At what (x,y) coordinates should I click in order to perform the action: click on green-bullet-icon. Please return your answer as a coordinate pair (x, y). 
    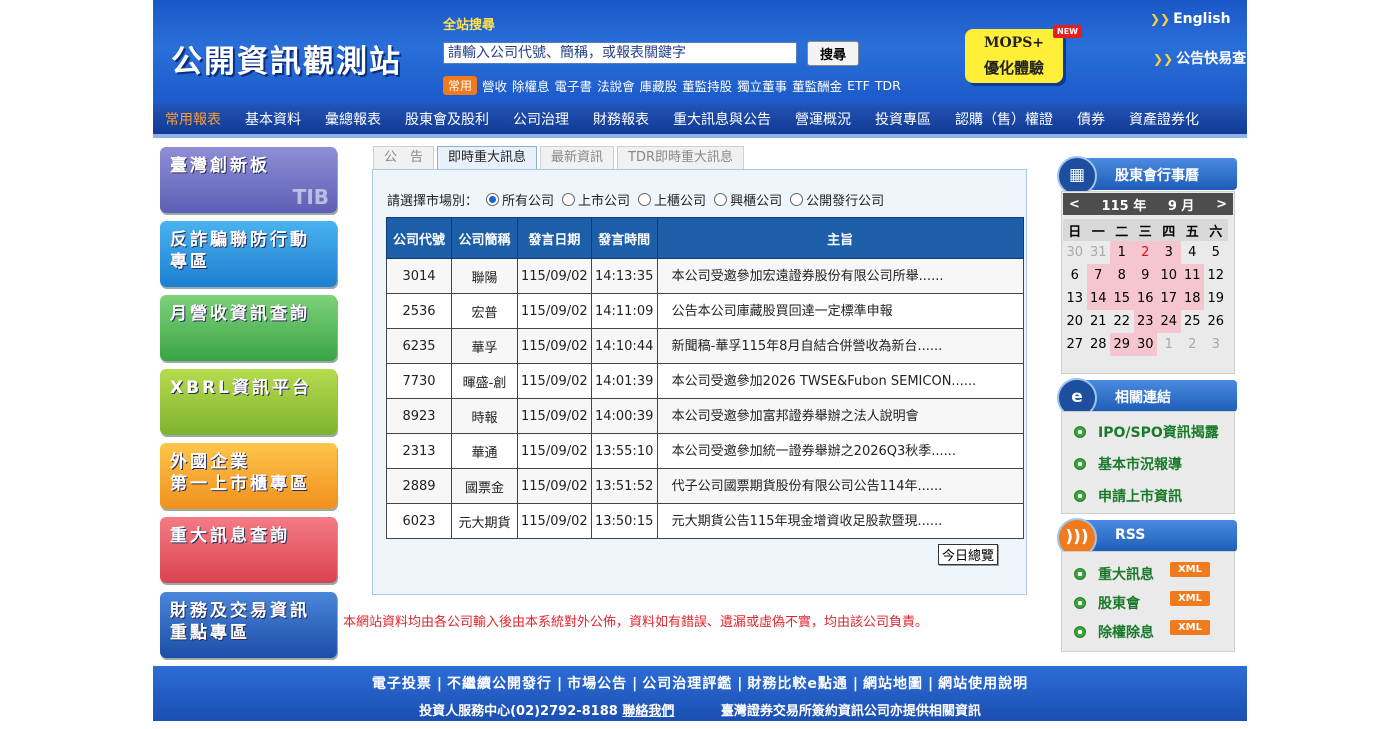
    Looking at the image, I should click on (1080, 603).